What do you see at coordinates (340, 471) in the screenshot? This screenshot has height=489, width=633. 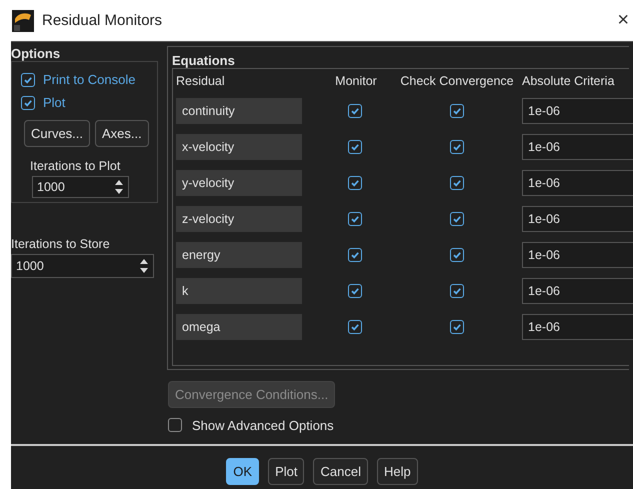 I see `dialog-button: Cancel` at bounding box center [340, 471].